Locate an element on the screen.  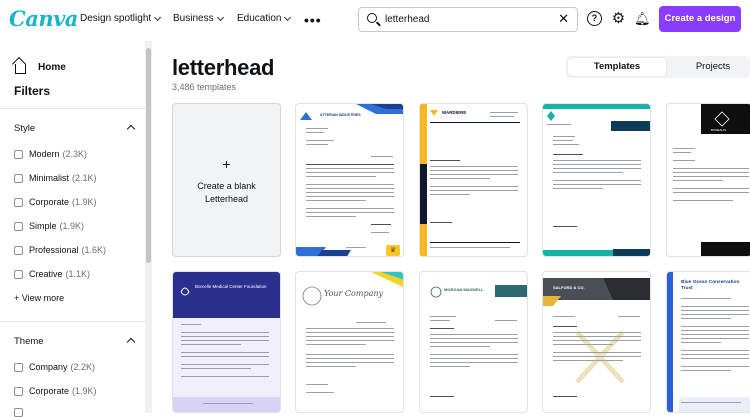
filter-professional: Professional (1.6K) is located at coordinates (60, 250).